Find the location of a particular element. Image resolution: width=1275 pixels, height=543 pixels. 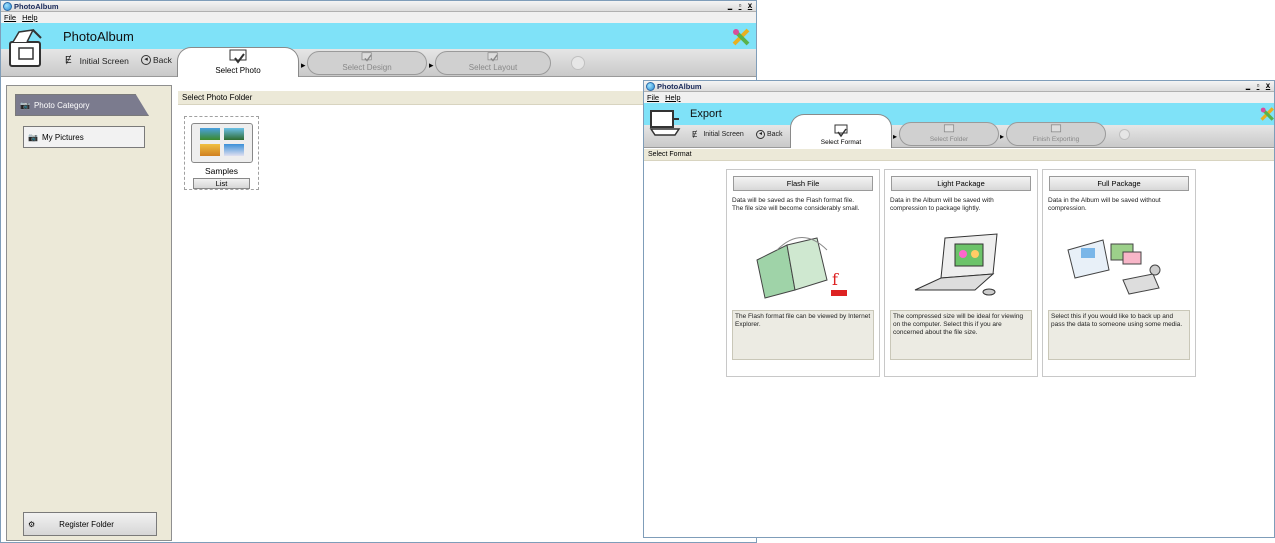

svg-text: f is located at coordinates (835, 279).